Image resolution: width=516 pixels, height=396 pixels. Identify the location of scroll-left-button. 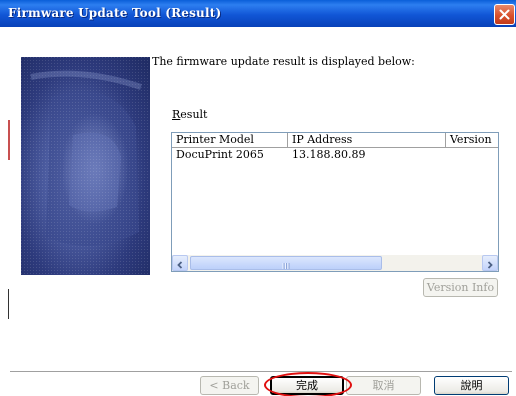
(180, 263).